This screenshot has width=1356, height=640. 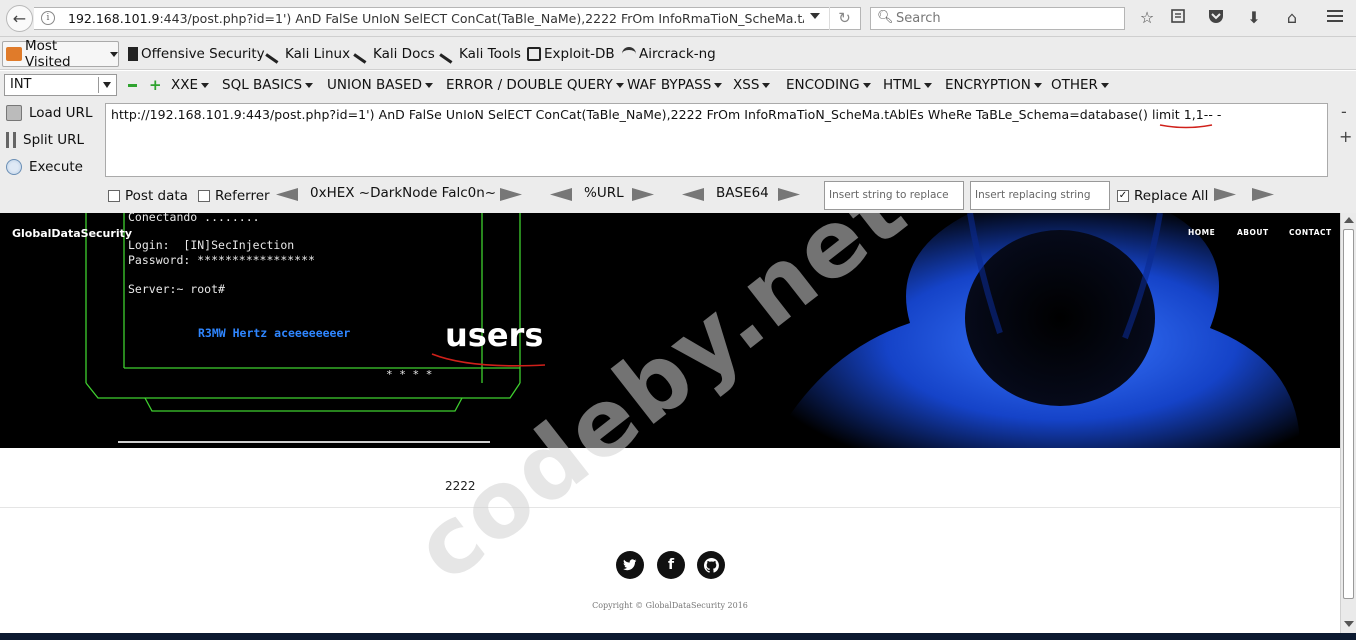 What do you see at coordinates (1225, 194) in the screenshot?
I see `replace-arrow-icon` at bounding box center [1225, 194].